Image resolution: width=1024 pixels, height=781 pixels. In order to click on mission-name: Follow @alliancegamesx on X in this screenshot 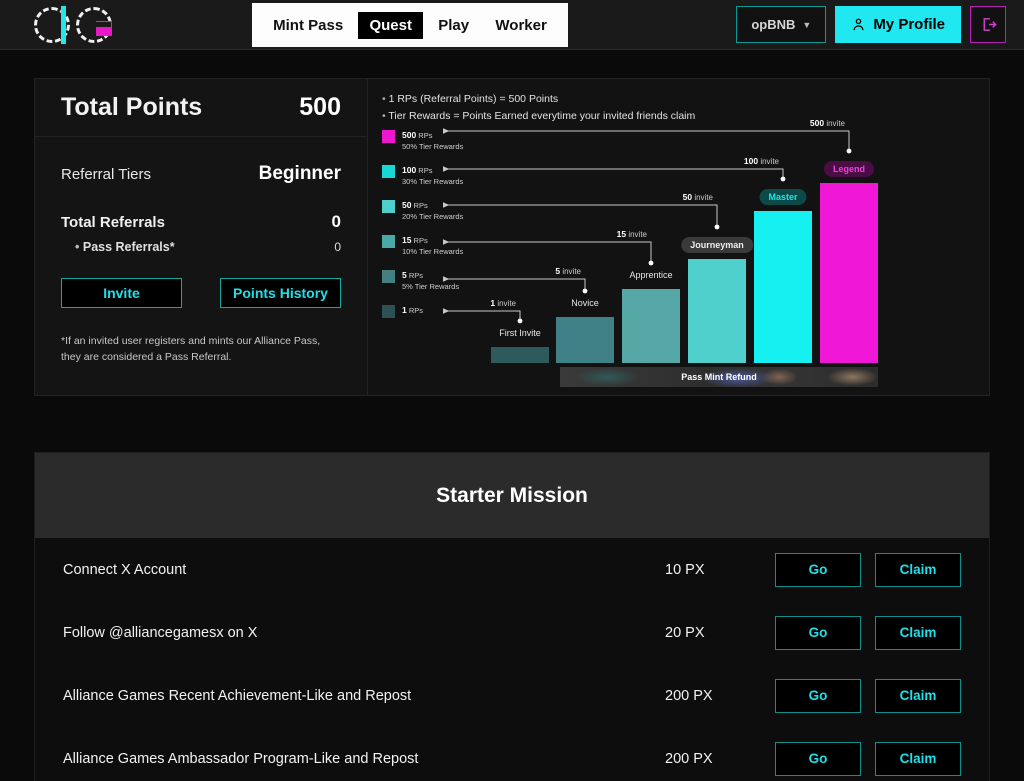, I will do `click(160, 632)`.